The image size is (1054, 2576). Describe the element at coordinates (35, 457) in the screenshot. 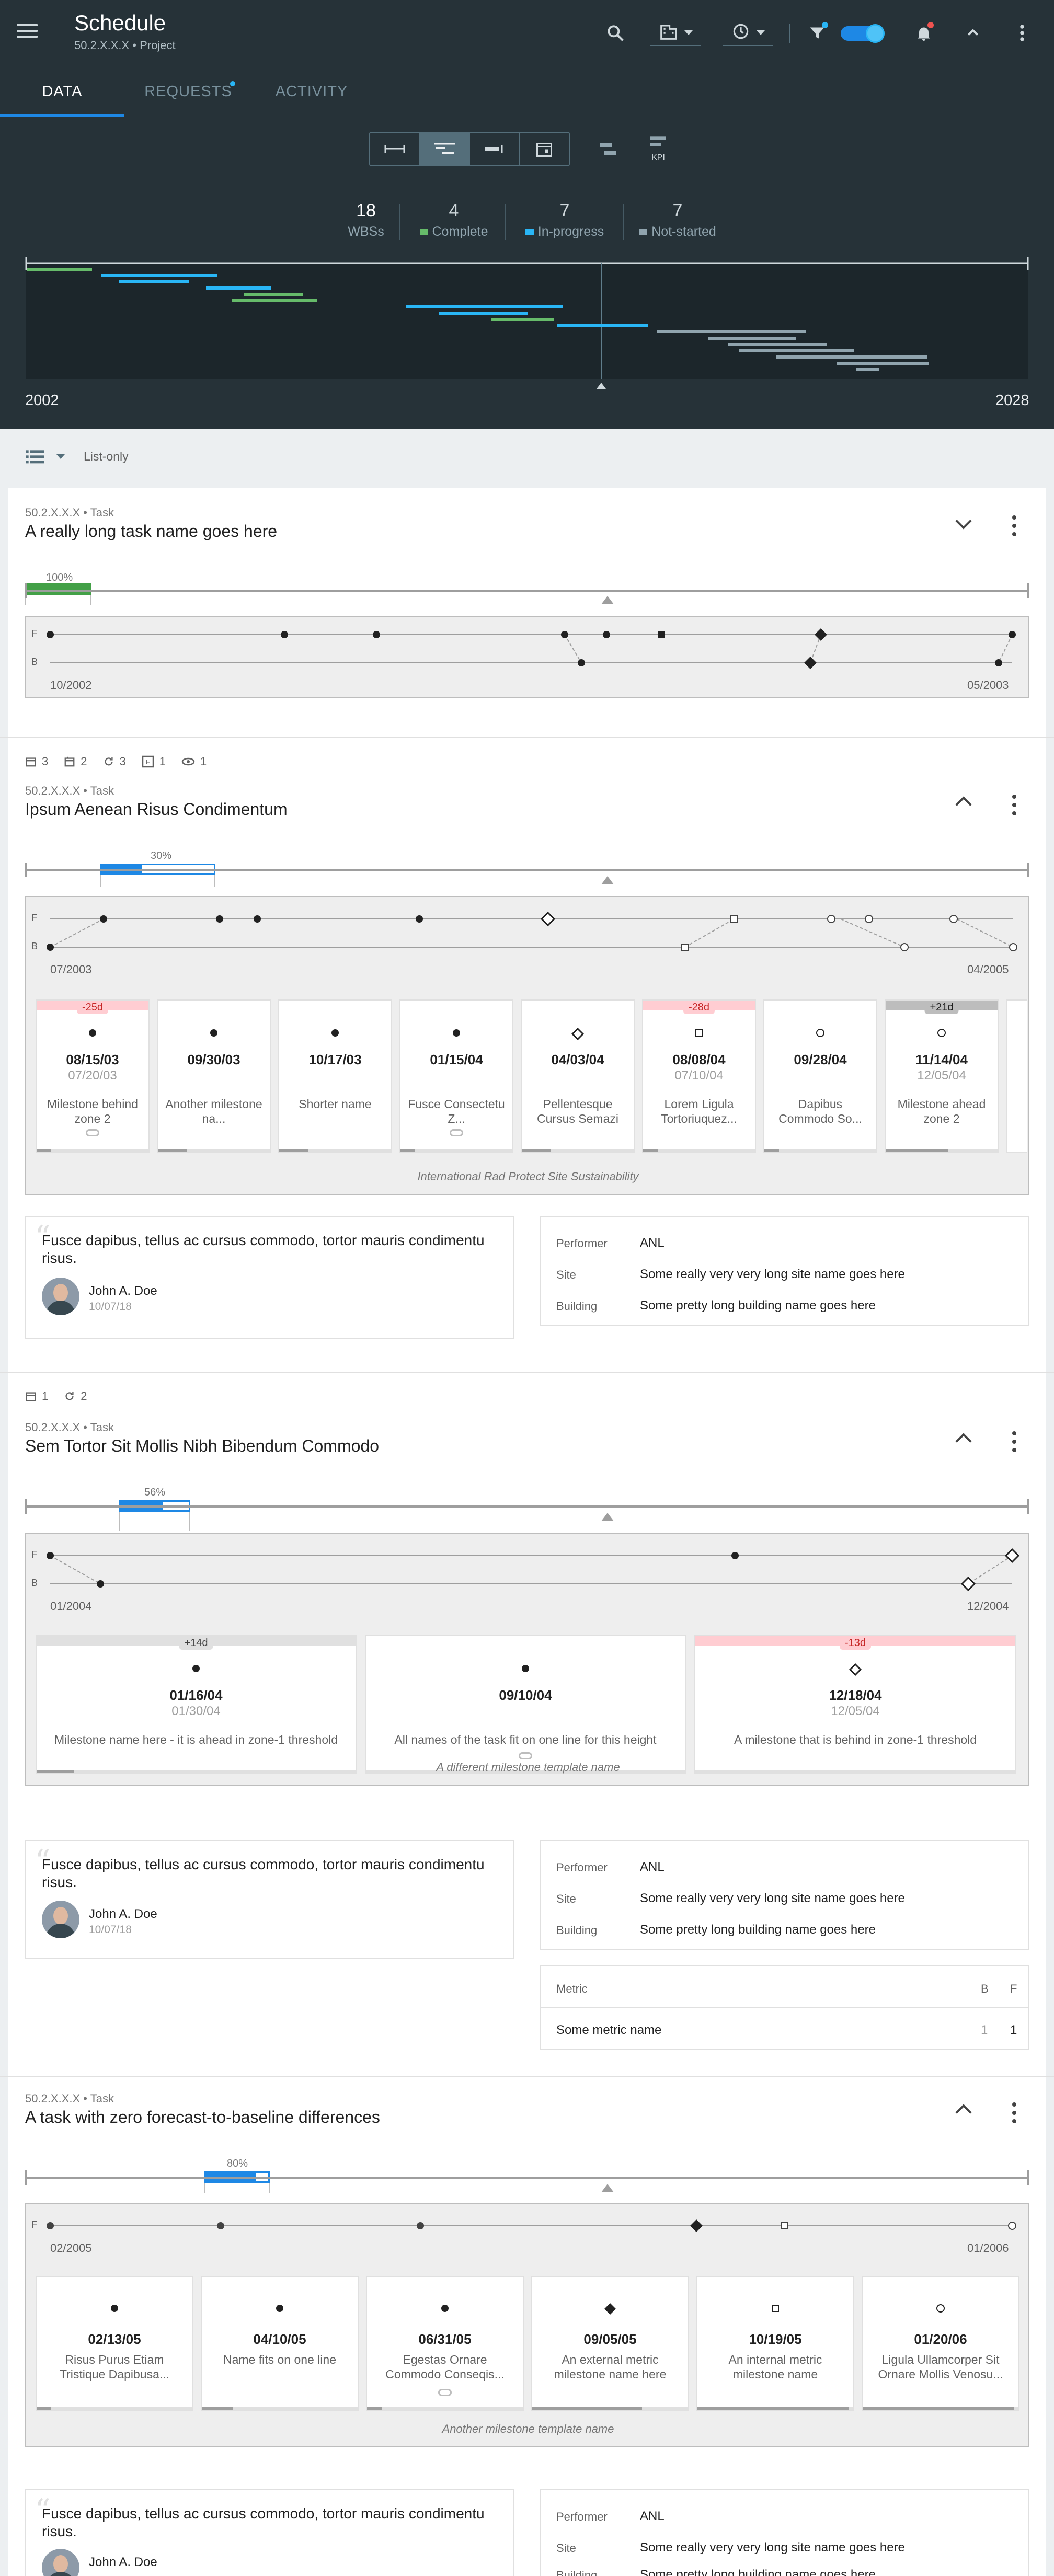

I see `list-icon` at that location.